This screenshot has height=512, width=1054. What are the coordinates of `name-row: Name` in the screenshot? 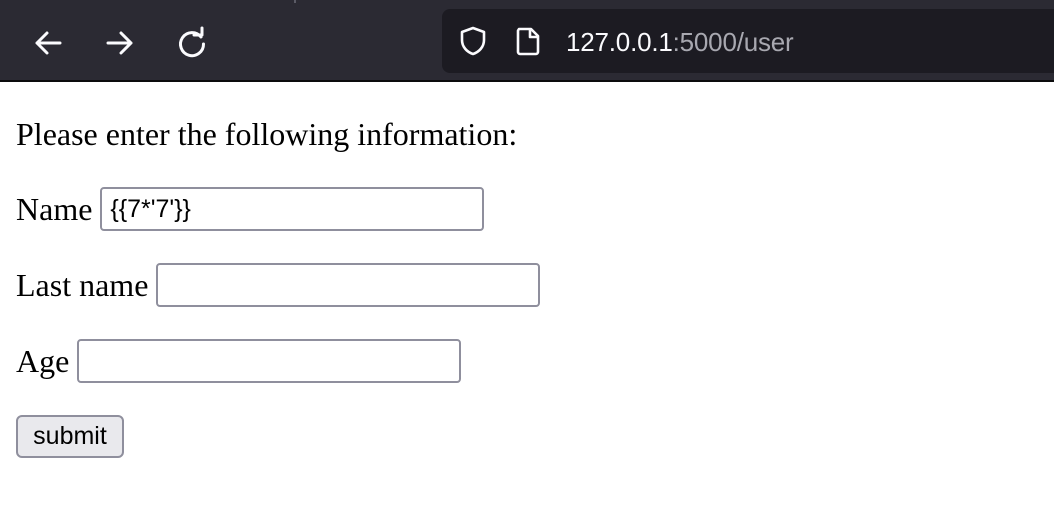 It's located at (250, 209).